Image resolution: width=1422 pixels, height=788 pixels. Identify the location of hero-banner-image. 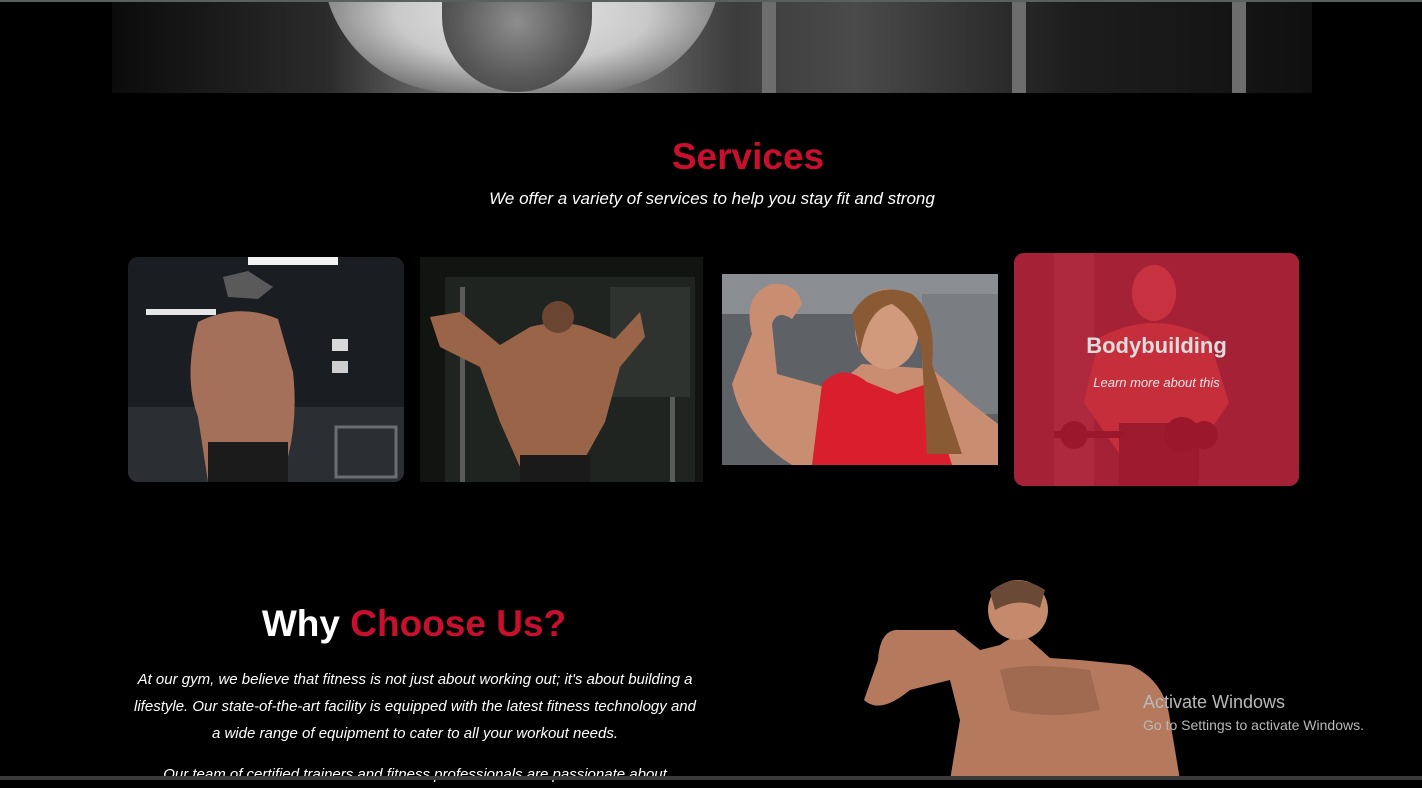
(712, 47).